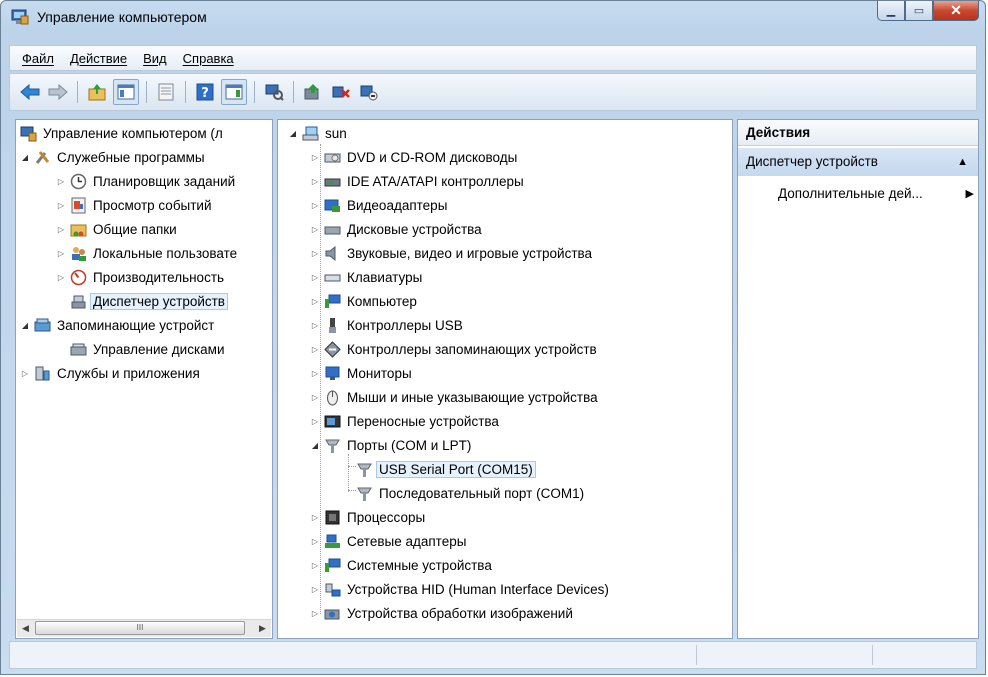 The image size is (988, 677). Describe the element at coordinates (112, 157) in the screenshot. I see `tree-item-system-tools: ◢ Служебные программы` at that location.